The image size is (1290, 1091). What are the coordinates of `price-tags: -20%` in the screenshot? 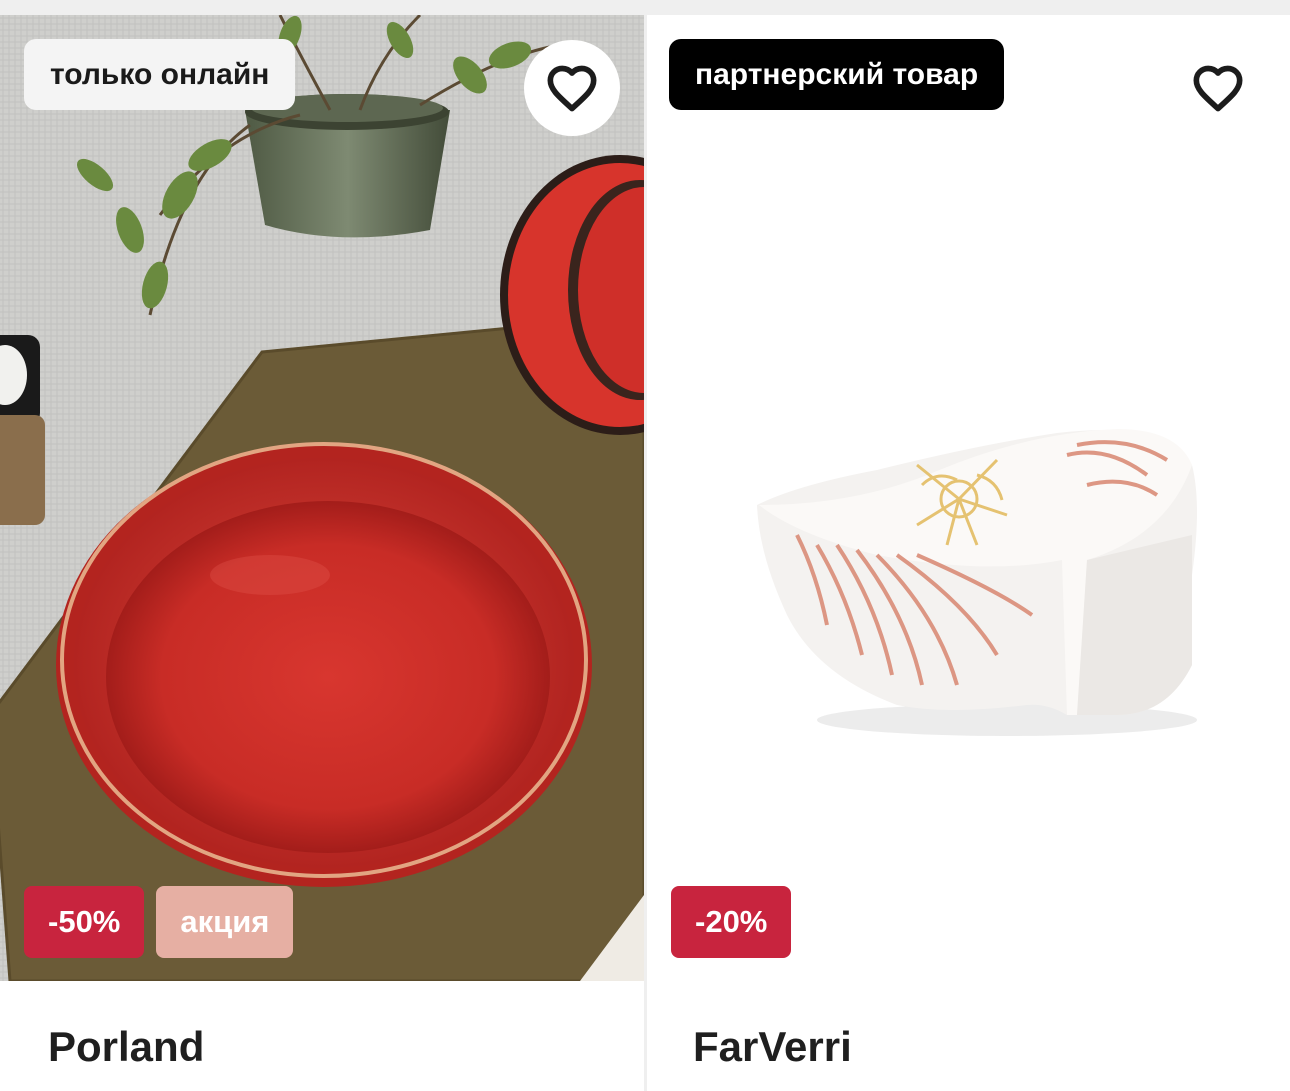 It's located at (731, 922).